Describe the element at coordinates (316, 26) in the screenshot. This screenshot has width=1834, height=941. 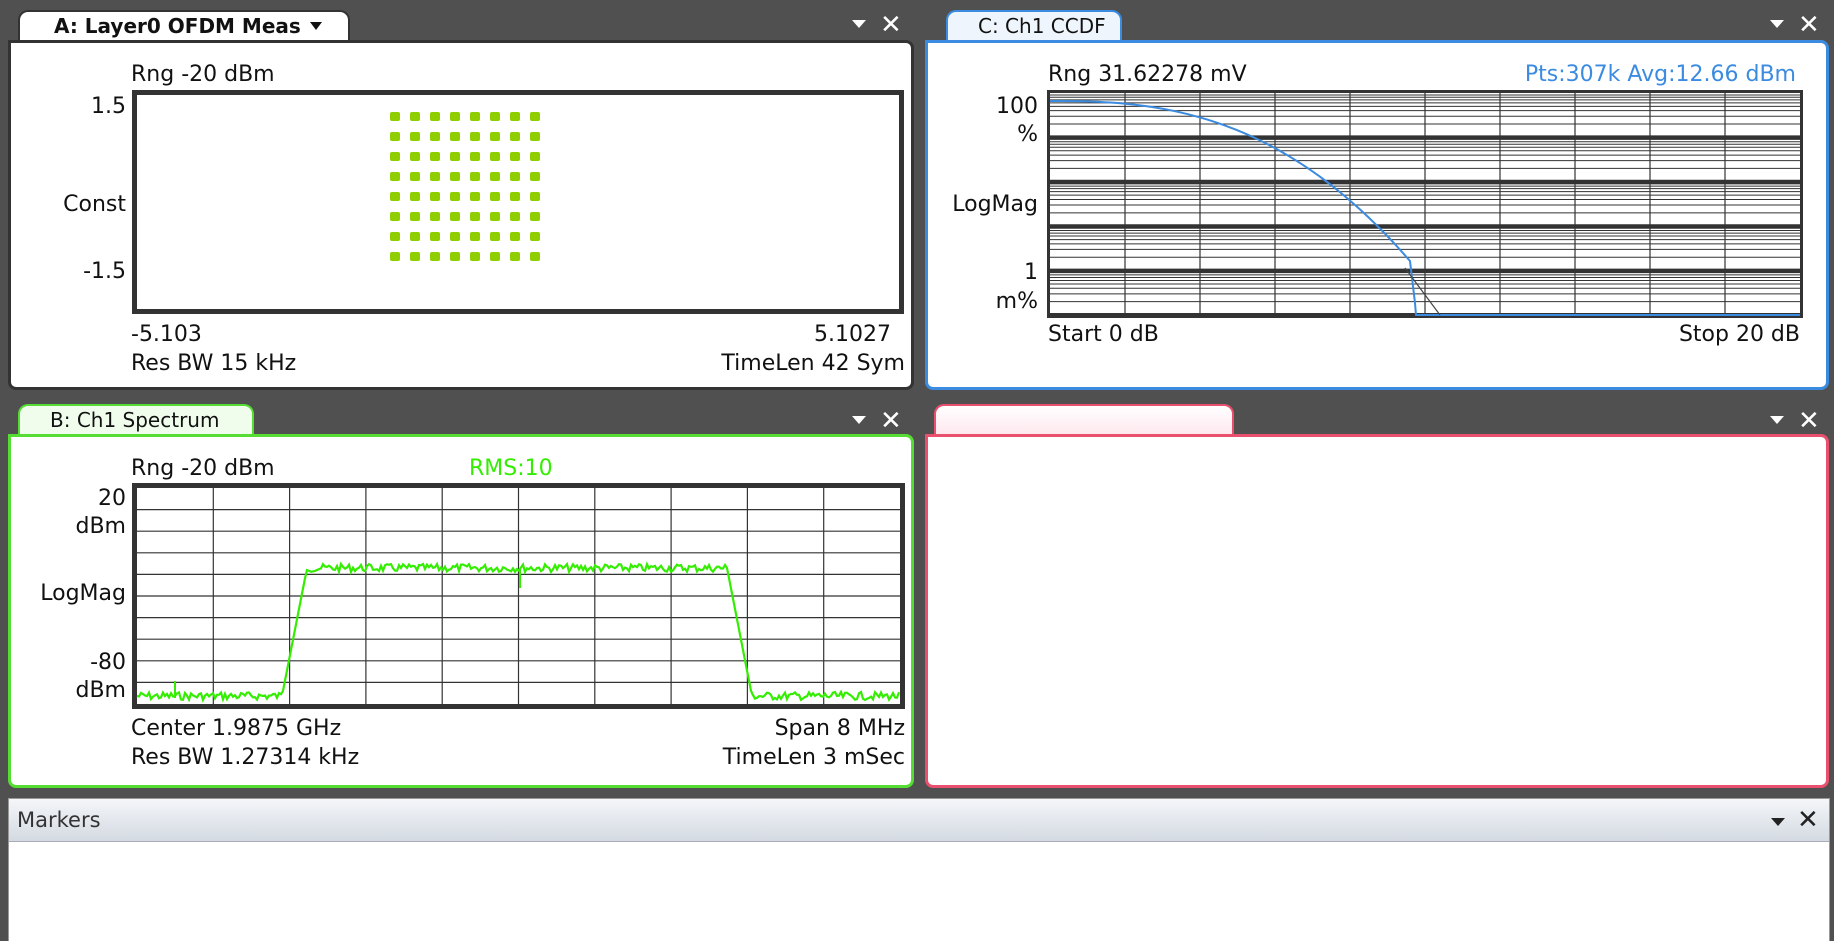
I see `tab-menu-icon` at that location.